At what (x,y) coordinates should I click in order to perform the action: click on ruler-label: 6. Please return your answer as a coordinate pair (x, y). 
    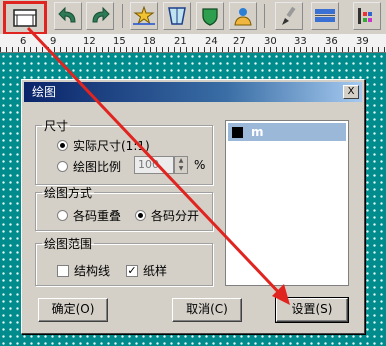
    Looking at the image, I should click on (23, 41).